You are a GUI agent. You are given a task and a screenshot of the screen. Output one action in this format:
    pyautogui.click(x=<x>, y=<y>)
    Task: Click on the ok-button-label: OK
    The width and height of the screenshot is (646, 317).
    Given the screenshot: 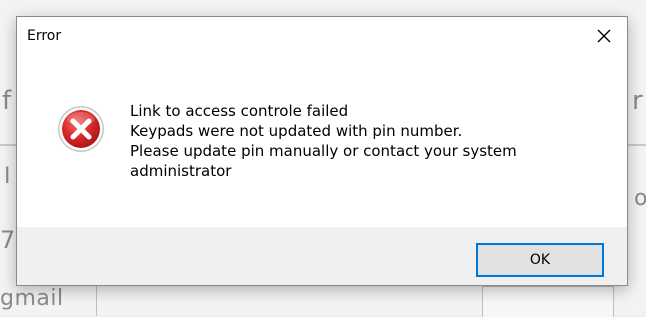 What is the action you would take?
    pyautogui.click(x=540, y=260)
    